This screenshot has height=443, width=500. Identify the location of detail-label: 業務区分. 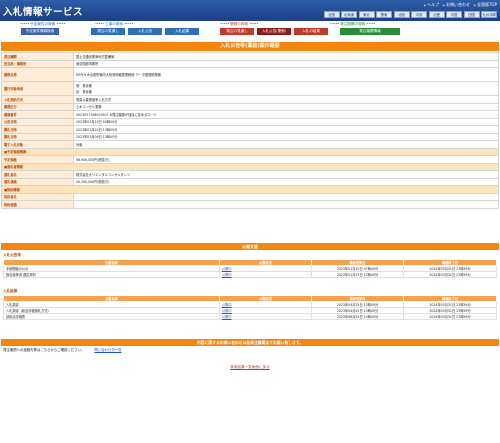
(37, 106).